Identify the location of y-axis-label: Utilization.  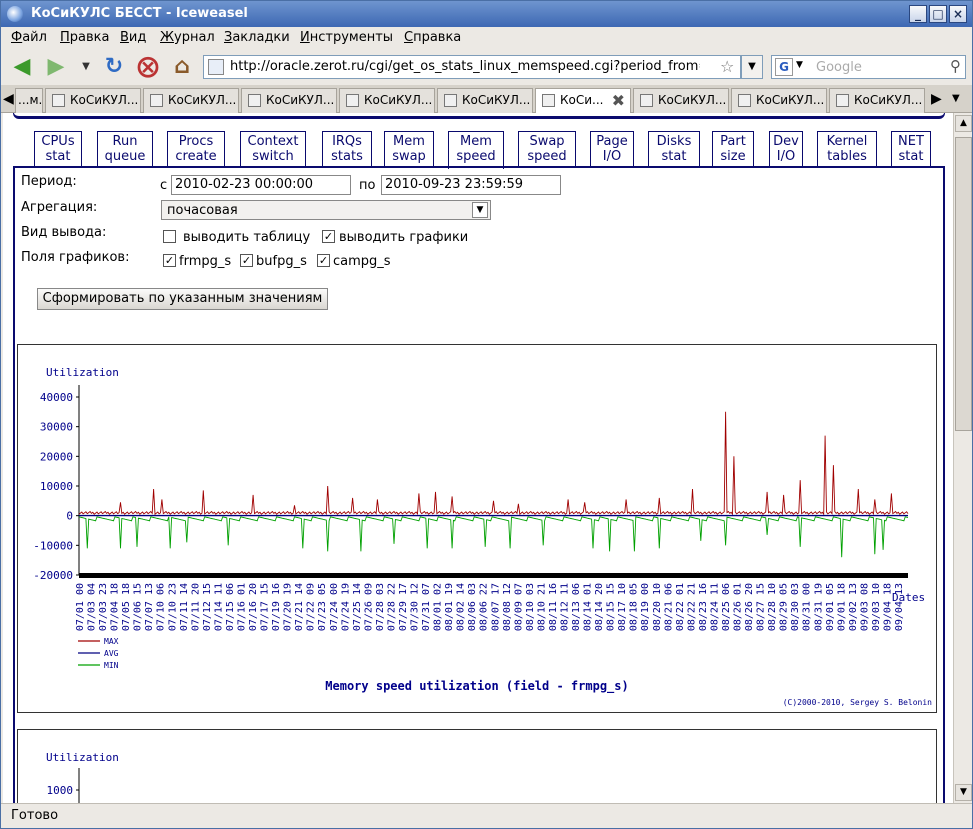
(82, 372).